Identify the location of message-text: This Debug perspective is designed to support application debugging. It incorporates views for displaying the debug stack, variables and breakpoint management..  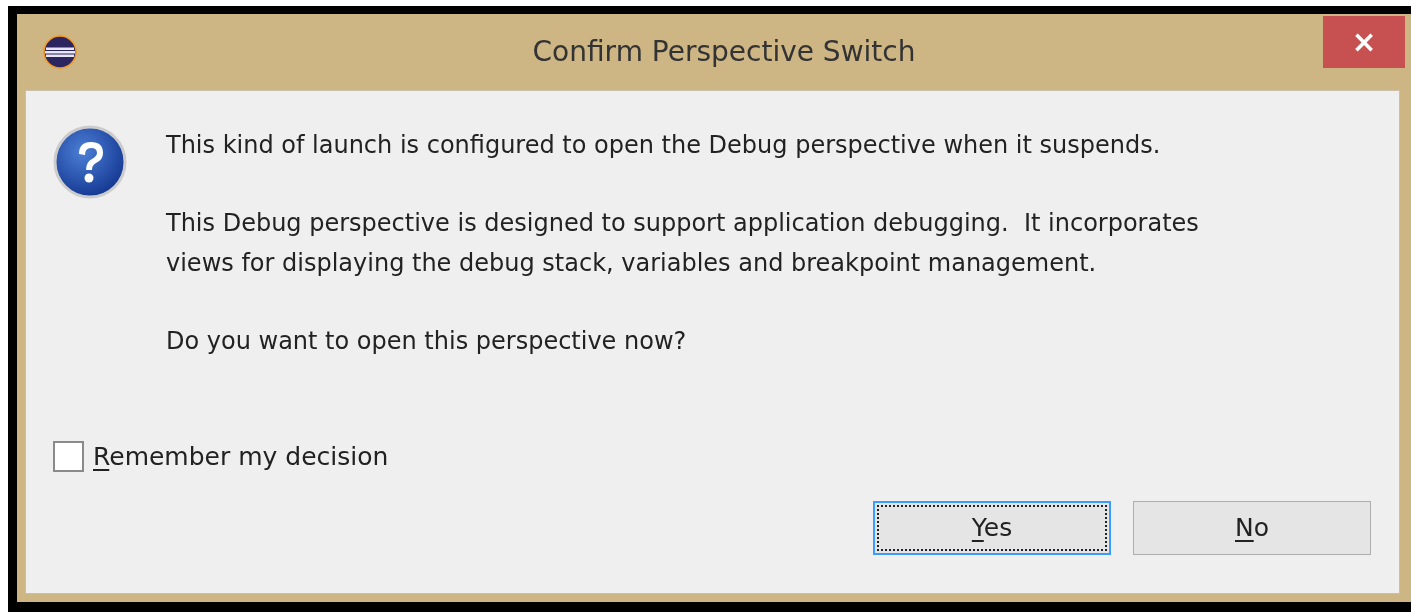
(683, 243).